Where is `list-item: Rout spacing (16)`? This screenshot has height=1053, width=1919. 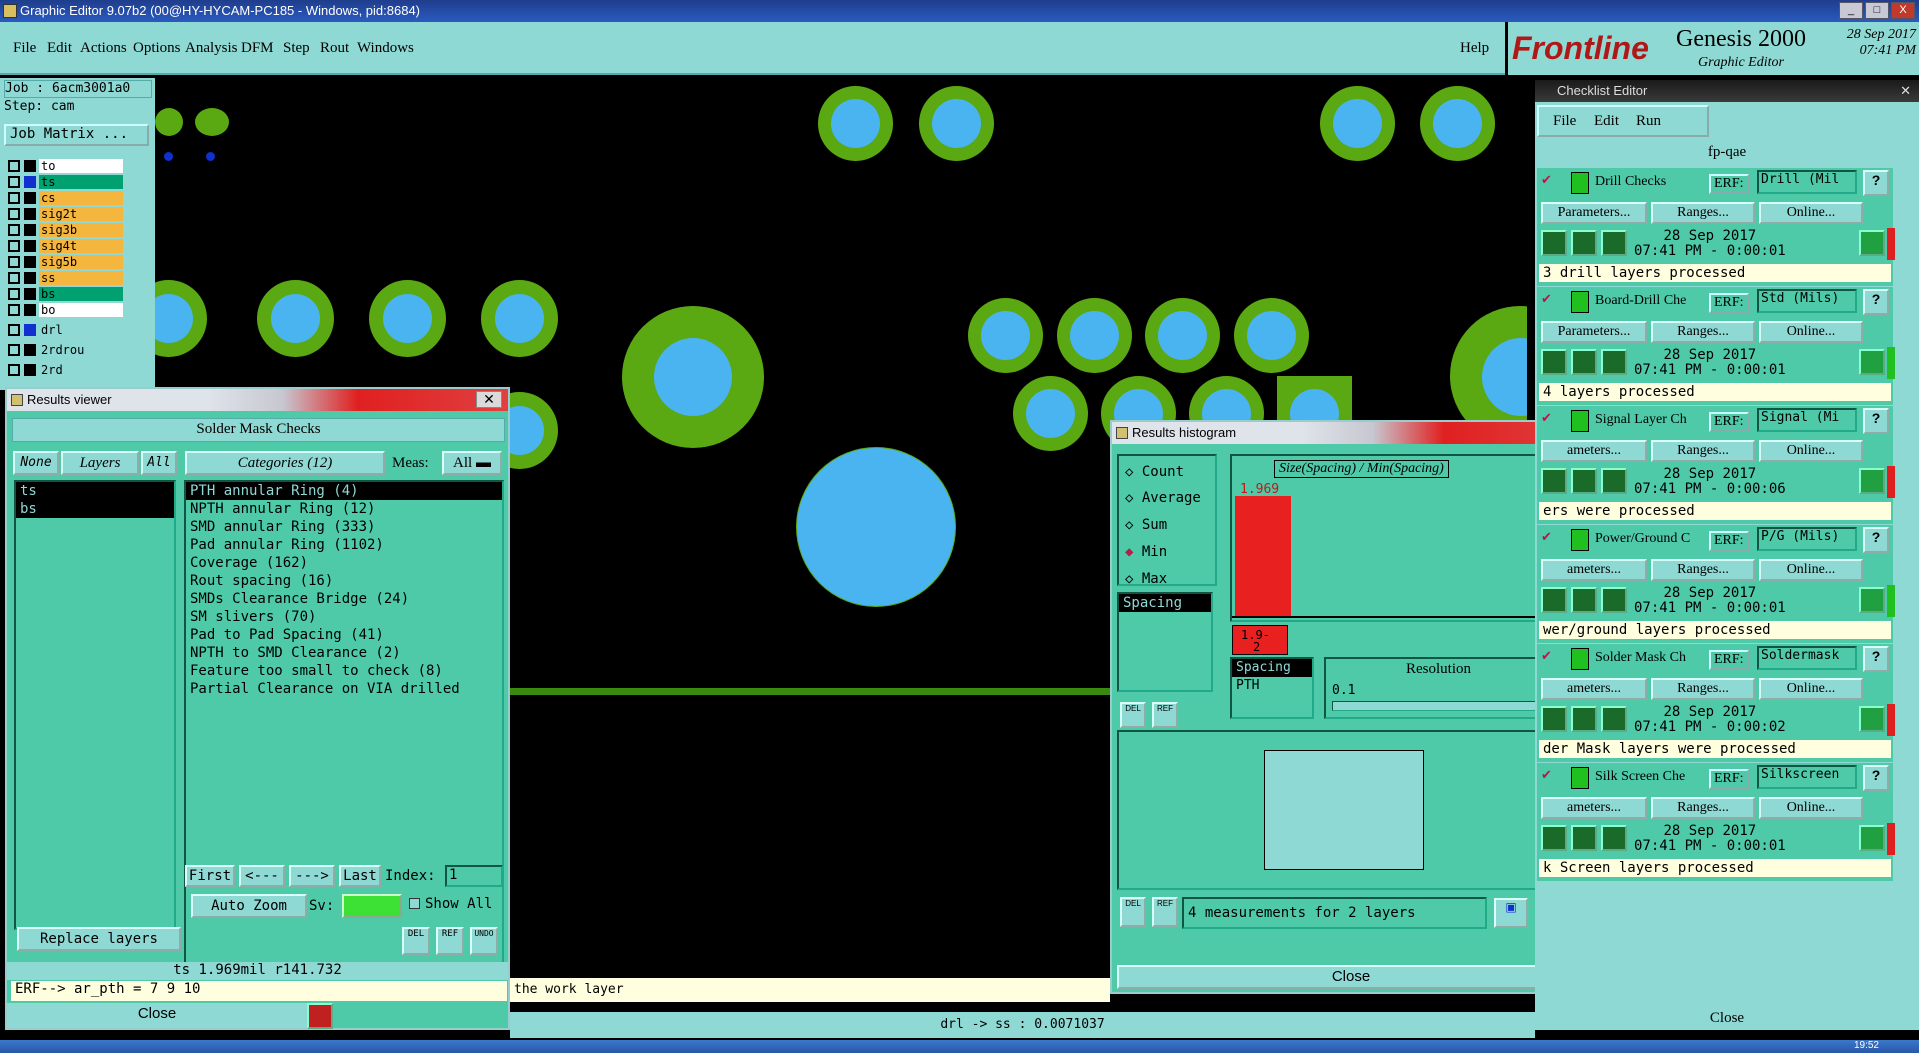 list-item: Rout spacing (16) is located at coordinates (344, 581).